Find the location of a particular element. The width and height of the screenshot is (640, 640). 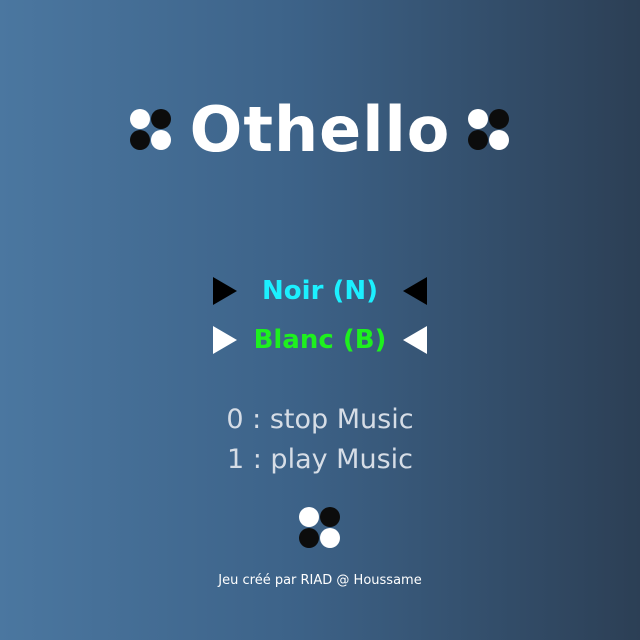

menu-option-noir-label: Noir (N) is located at coordinates (320, 291).